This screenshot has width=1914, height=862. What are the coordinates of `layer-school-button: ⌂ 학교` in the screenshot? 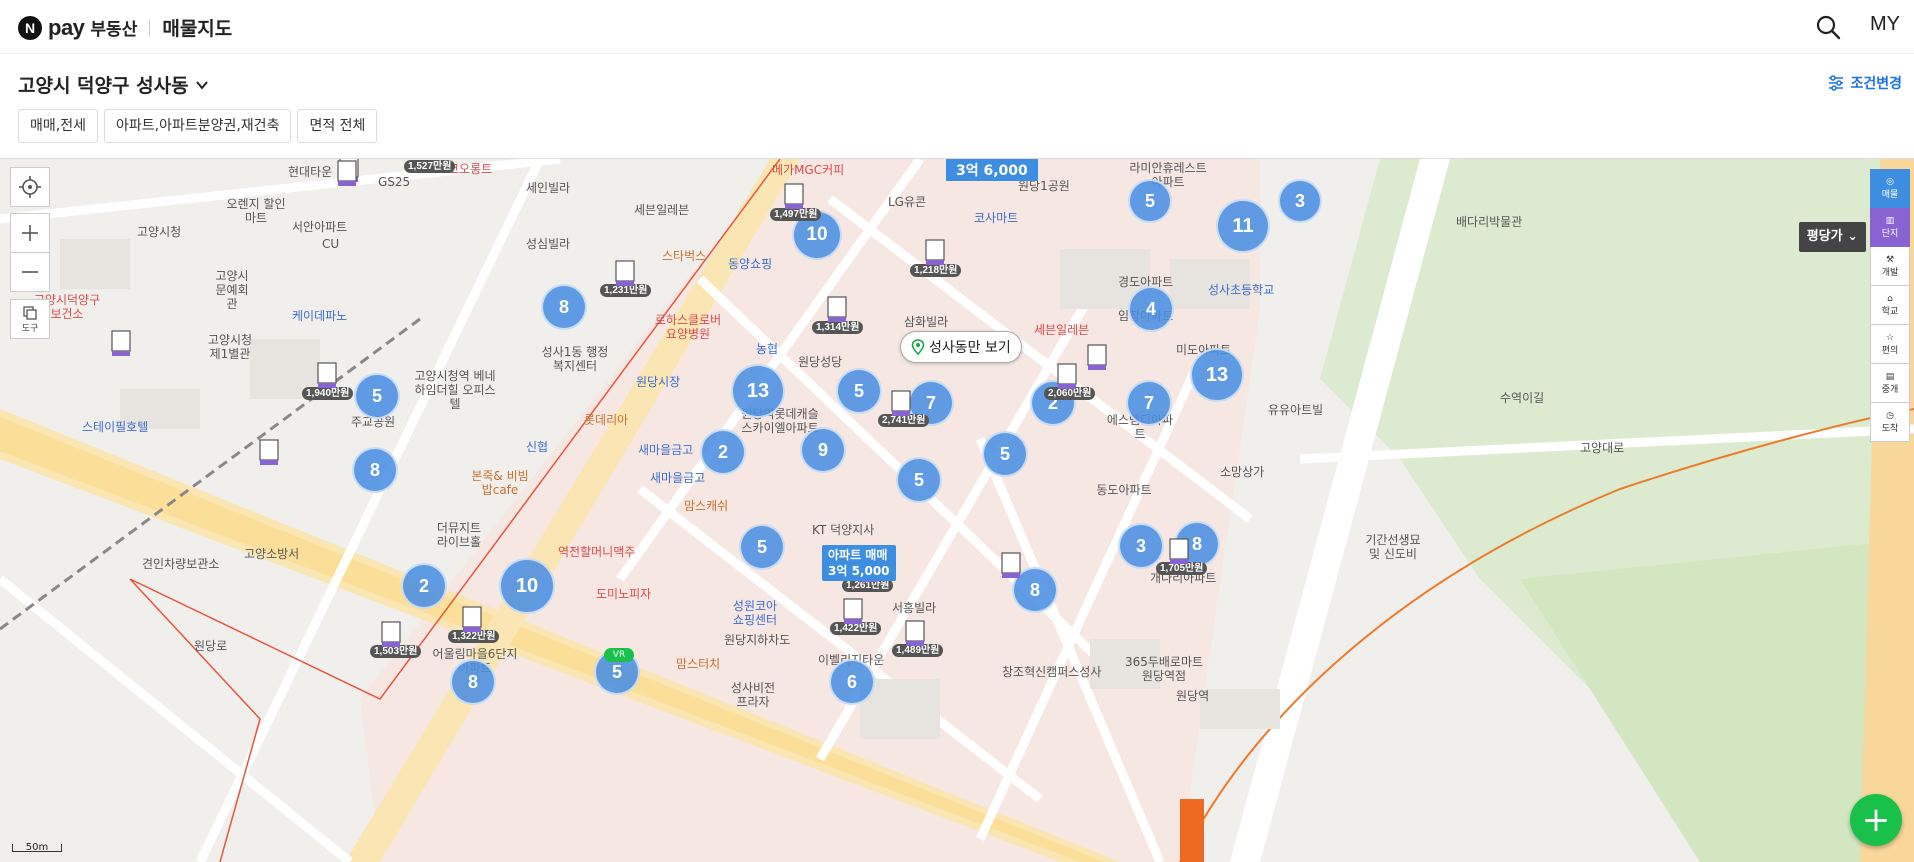 It's located at (1890, 305).